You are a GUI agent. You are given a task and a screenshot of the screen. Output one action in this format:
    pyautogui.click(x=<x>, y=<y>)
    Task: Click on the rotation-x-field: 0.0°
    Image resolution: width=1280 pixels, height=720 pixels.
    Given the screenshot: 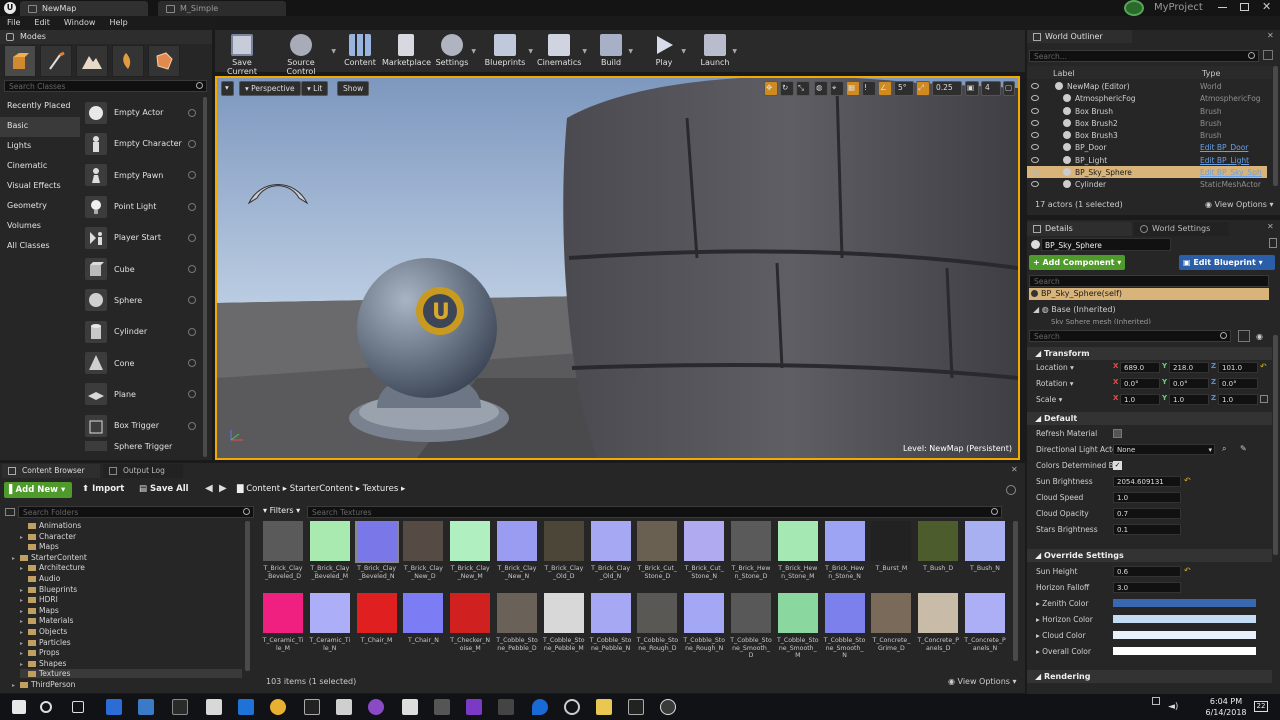 What is the action you would take?
    pyautogui.click(x=1140, y=383)
    